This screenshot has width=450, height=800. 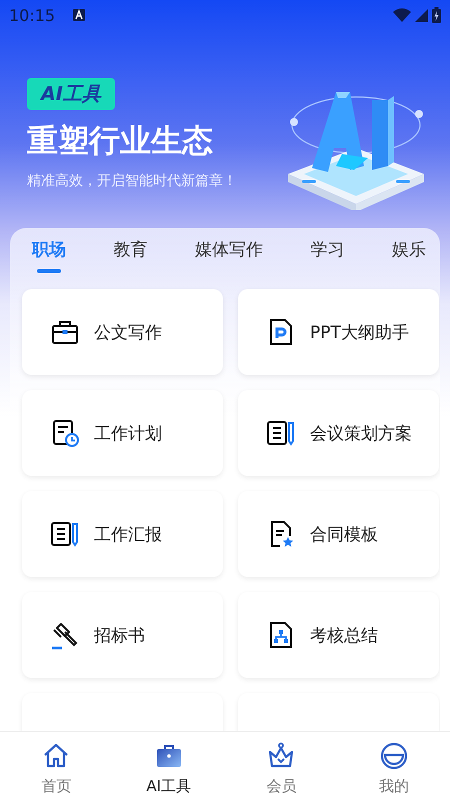 I want to click on hero-subtitle: 精准高效，开启智能时代新篇章！, so click(x=132, y=181).